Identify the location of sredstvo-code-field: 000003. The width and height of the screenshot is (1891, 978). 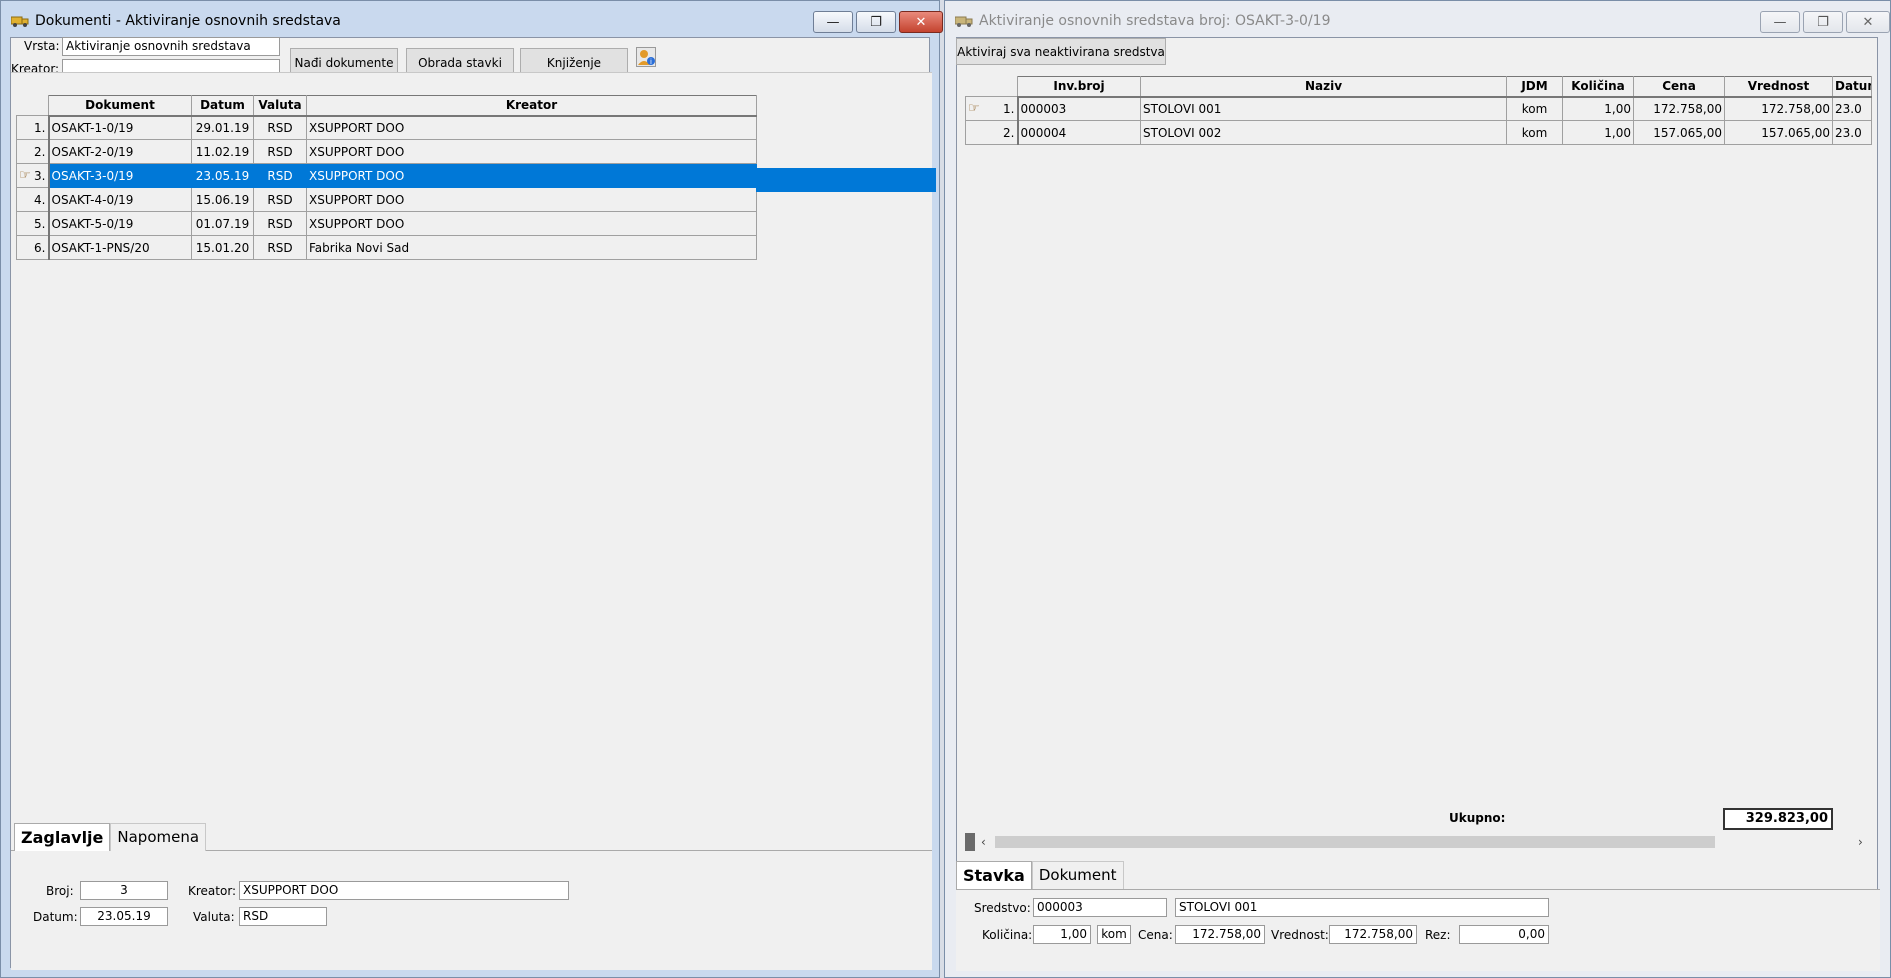
(1100, 907).